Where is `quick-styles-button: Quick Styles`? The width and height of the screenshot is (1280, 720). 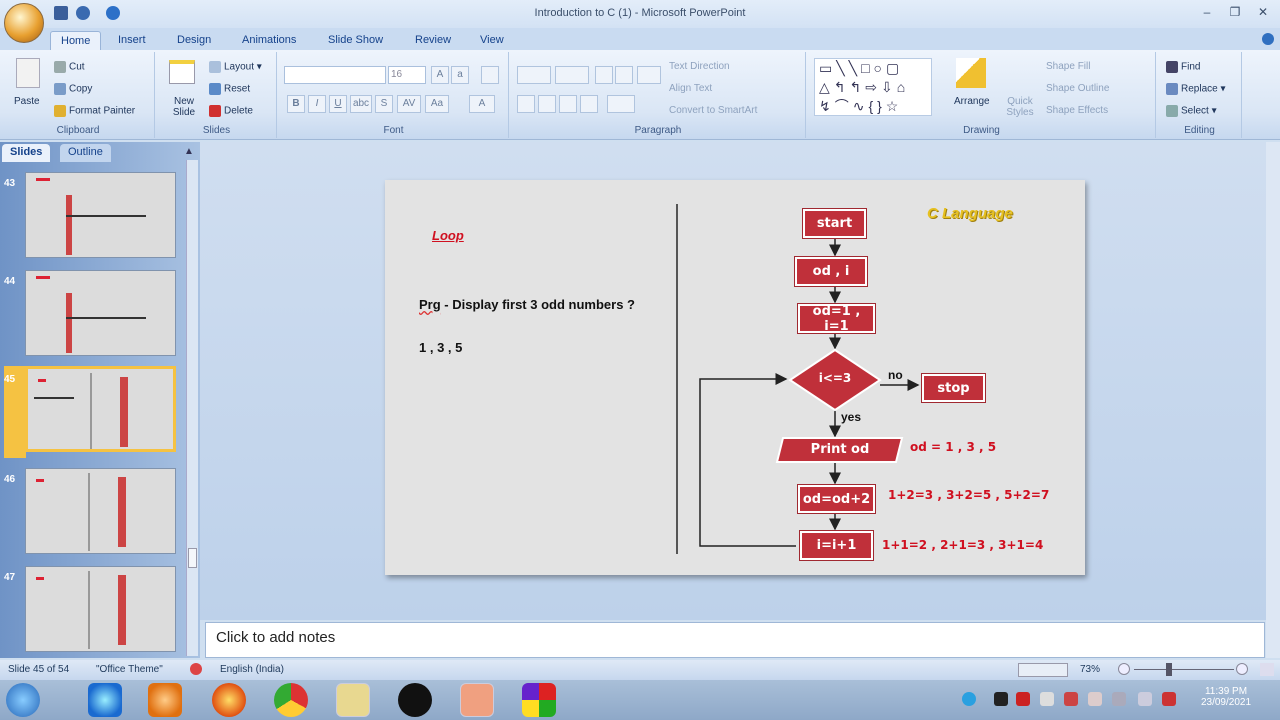
quick-styles-button: Quick Styles is located at coordinates (1020, 107).